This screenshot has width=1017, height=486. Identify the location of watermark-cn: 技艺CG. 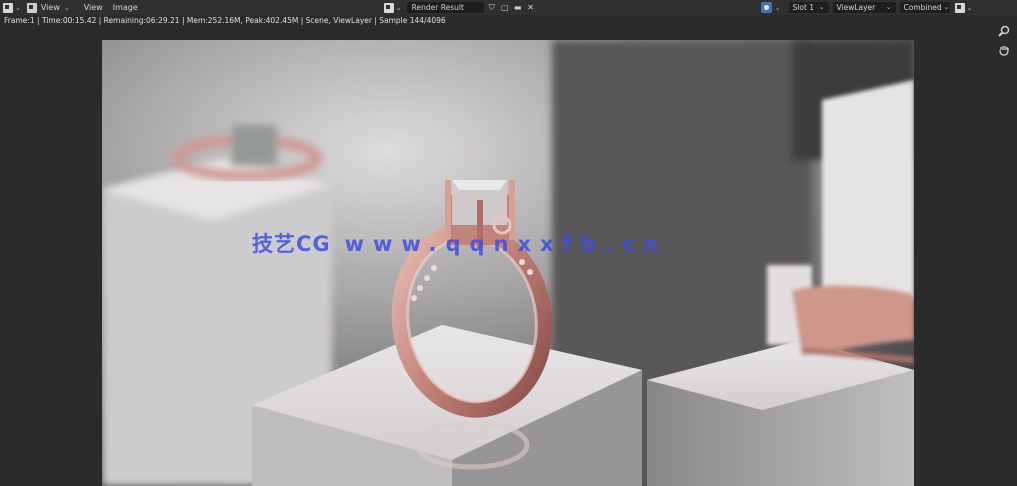
(291, 244).